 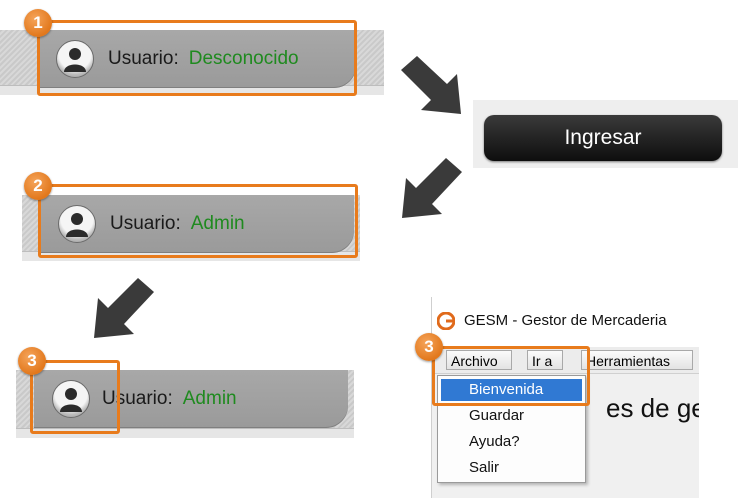 What do you see at coordinates (511, 442) in the screenshot?
I see `menu-item-ayuda: Ayuda?` at bounding box center [511, 442].